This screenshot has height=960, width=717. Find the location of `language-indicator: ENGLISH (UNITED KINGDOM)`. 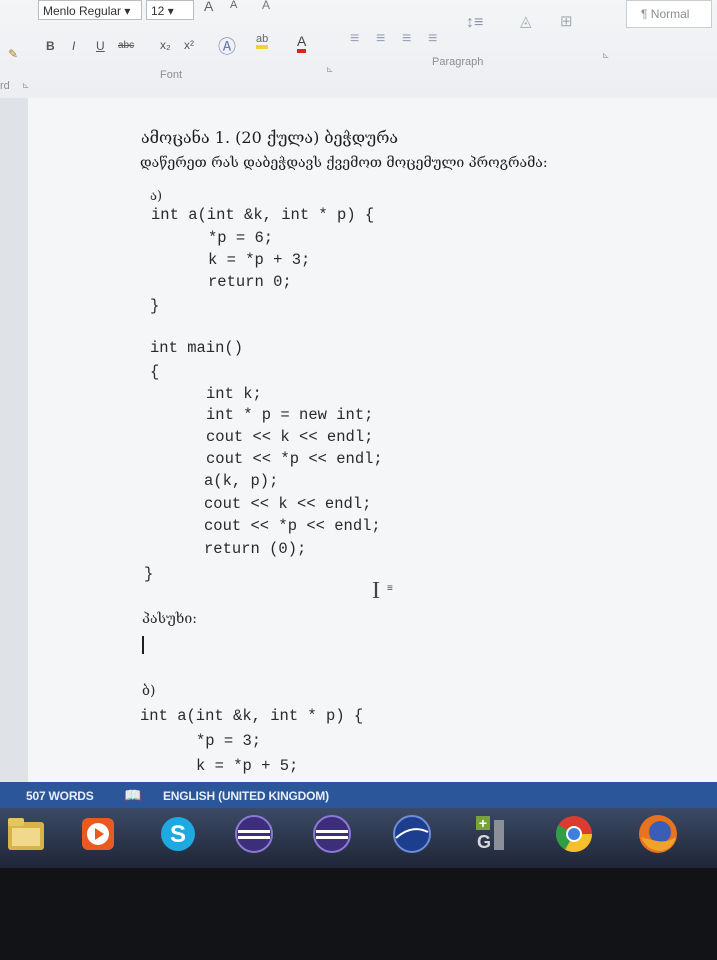

language-indicator: ENGLISH (UNITED KINGDOM) is located at coordinates (246, 796).